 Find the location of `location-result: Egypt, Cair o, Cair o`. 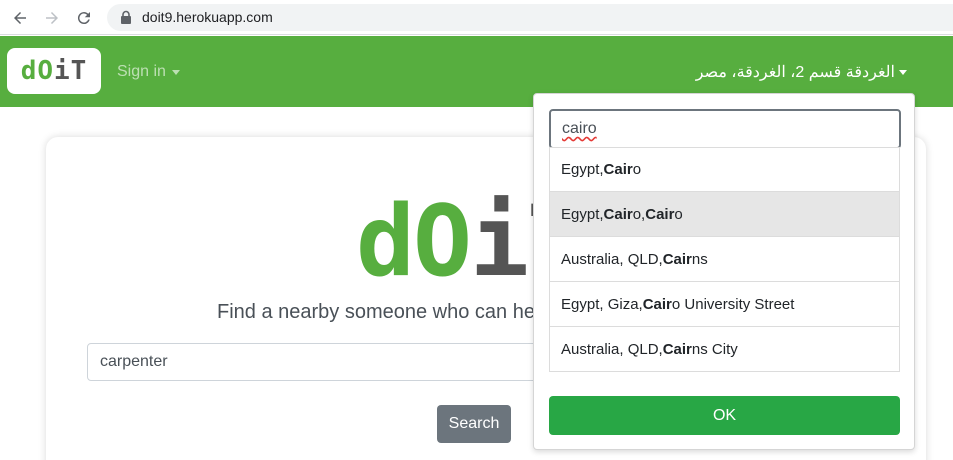

location-result: Egypt, Cair o, Cair o is located at coordinates (724, 214).